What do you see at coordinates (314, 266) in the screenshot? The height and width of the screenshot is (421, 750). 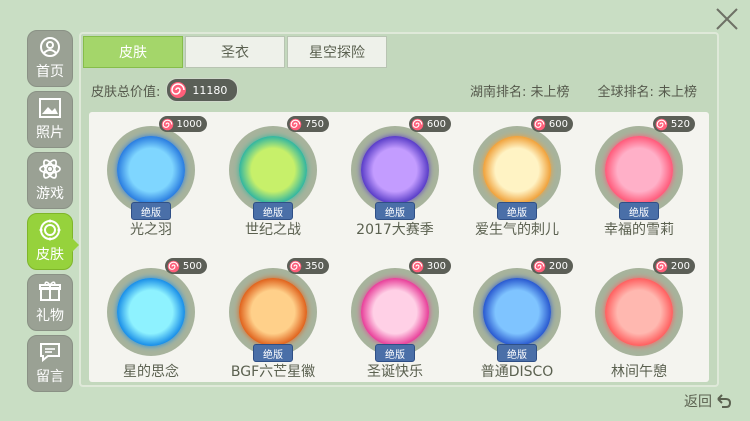 I see `skin-price: 350` at bounding box center [314, 266].